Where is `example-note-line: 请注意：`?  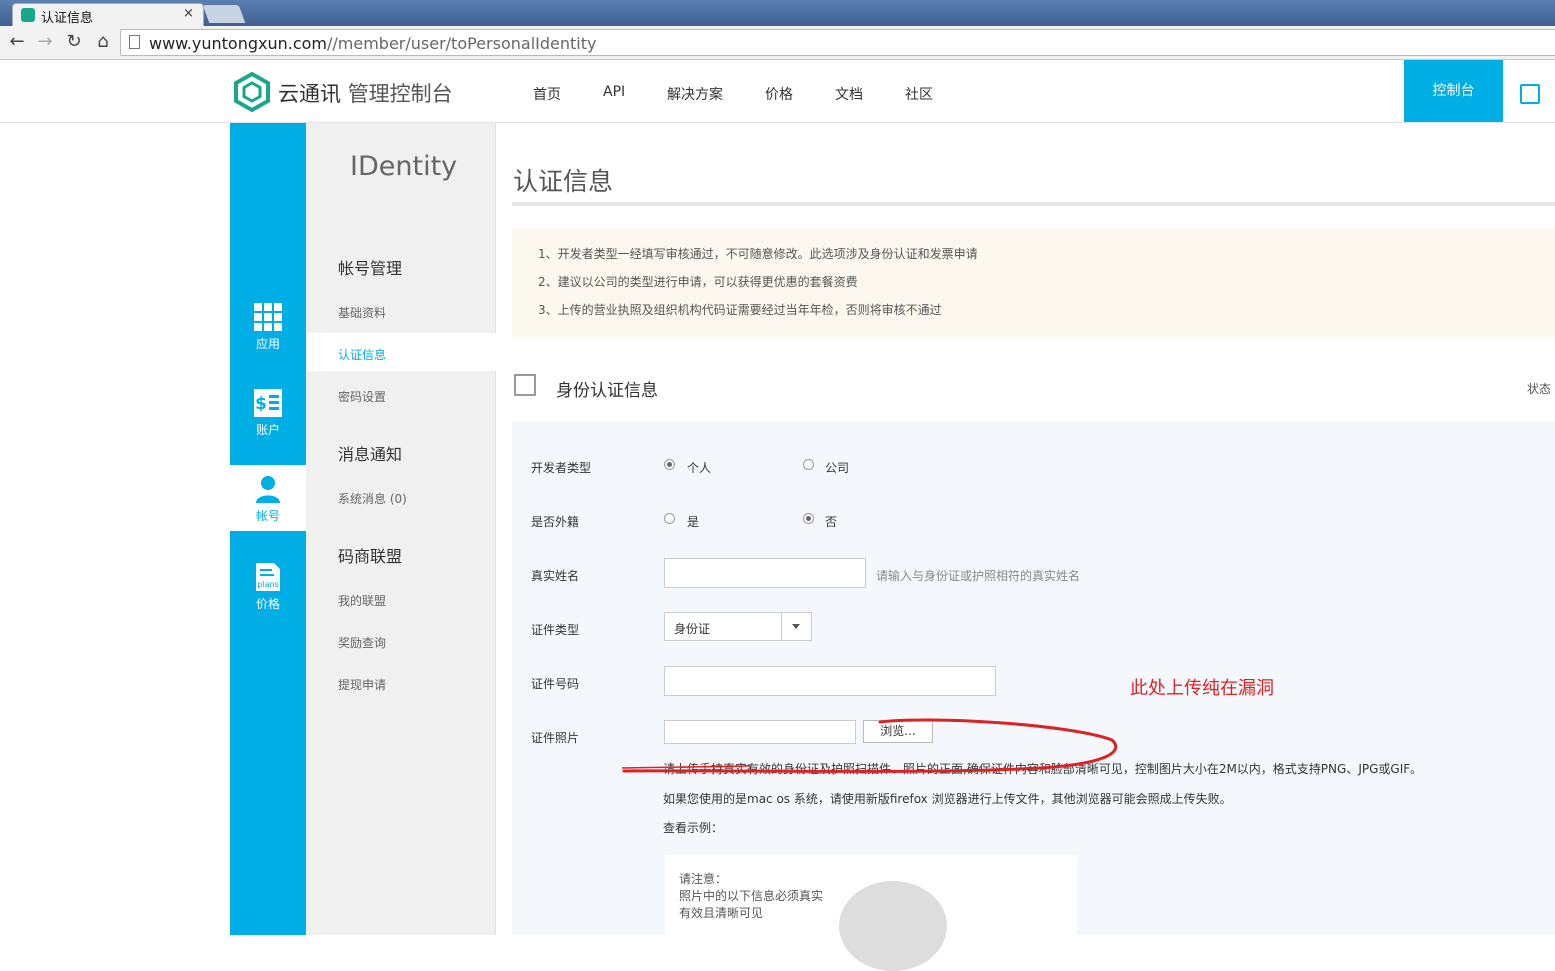
example-note-line: 请注意： is located at coordinates (703, 879).